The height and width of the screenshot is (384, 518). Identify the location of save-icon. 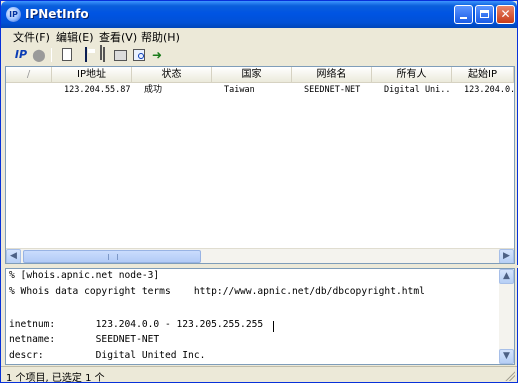
(85, 55).